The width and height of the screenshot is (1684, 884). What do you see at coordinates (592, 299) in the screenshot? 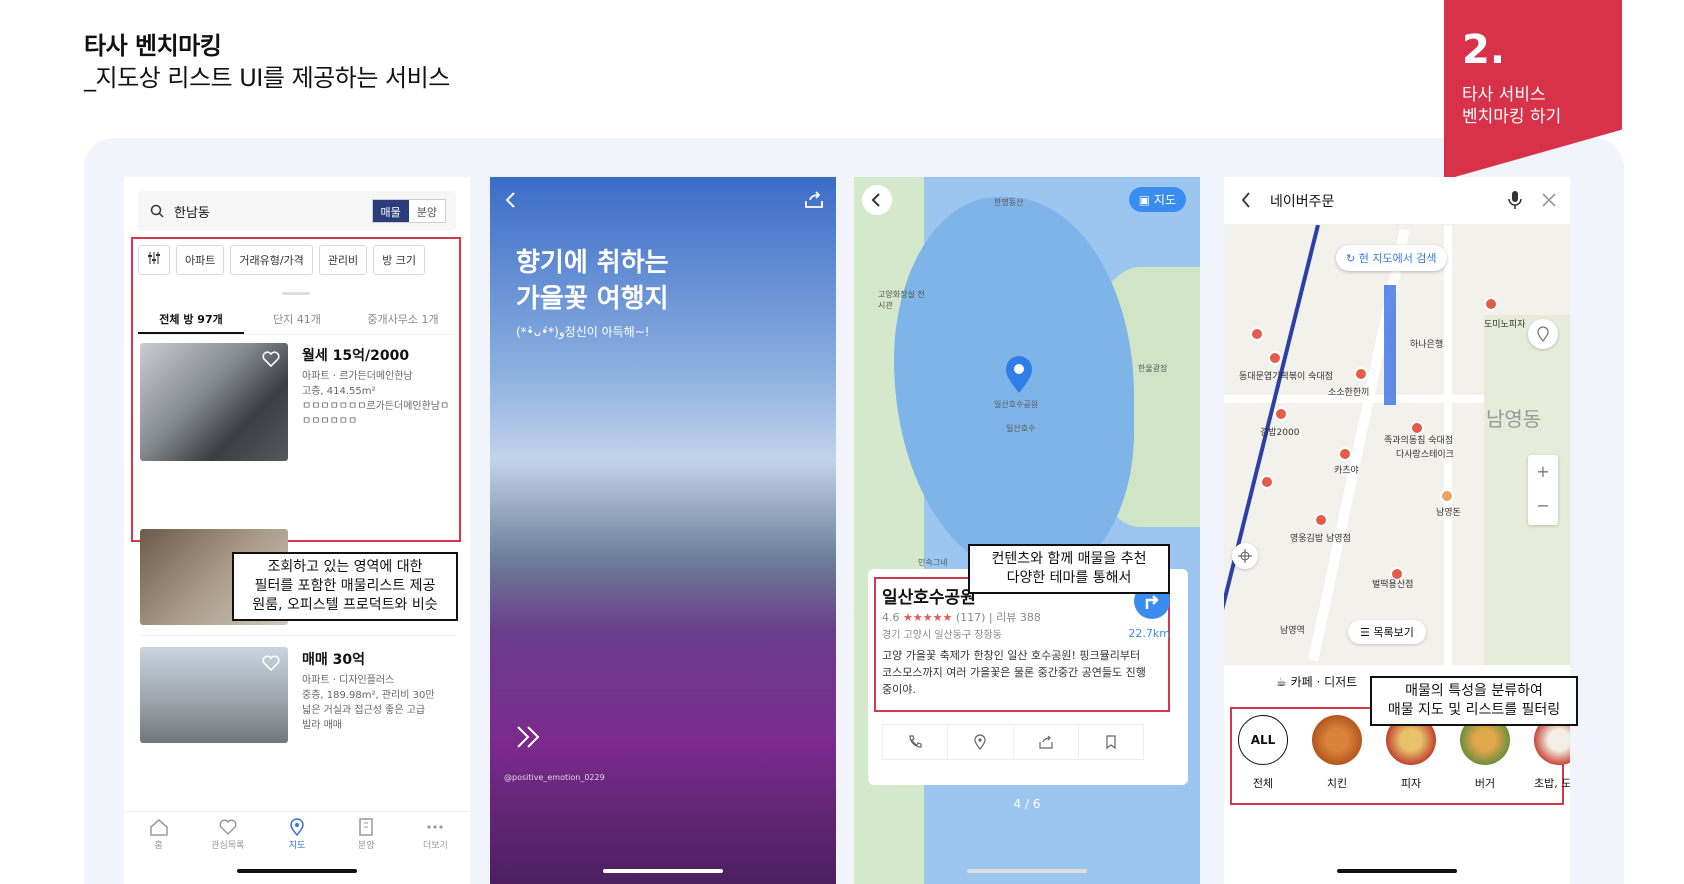
I see `story-title-line2: 가을꽃 여행지` at bounding box center [592, 299].